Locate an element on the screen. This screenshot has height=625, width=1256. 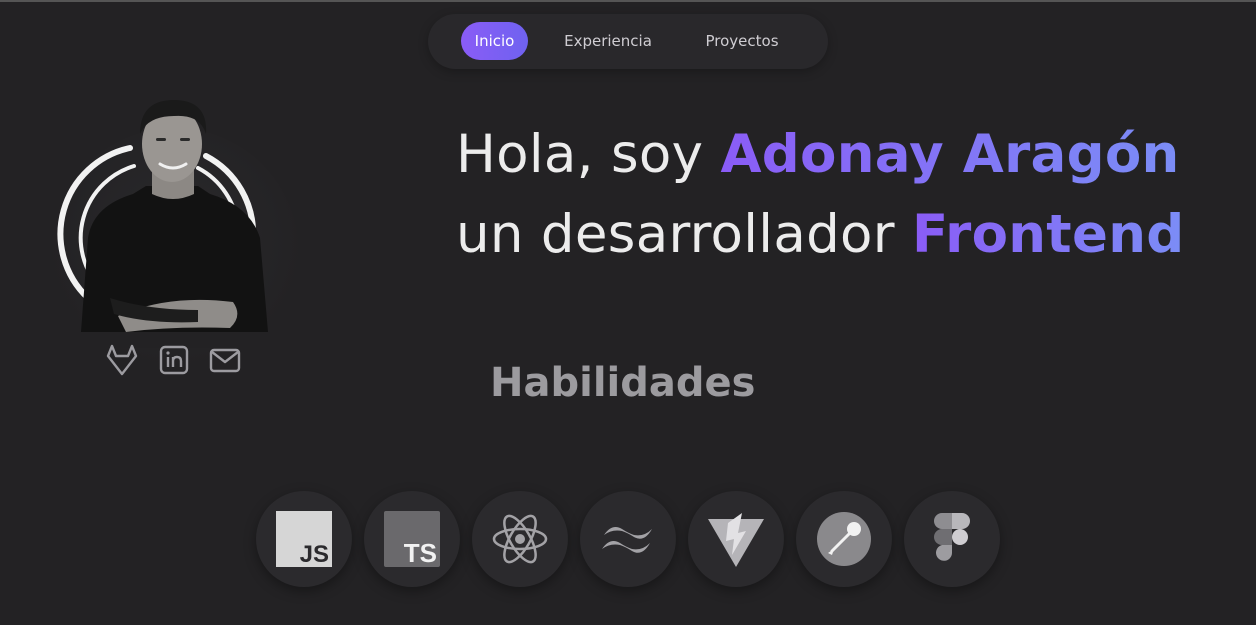
skill-react is located at coordinates (520, 539).